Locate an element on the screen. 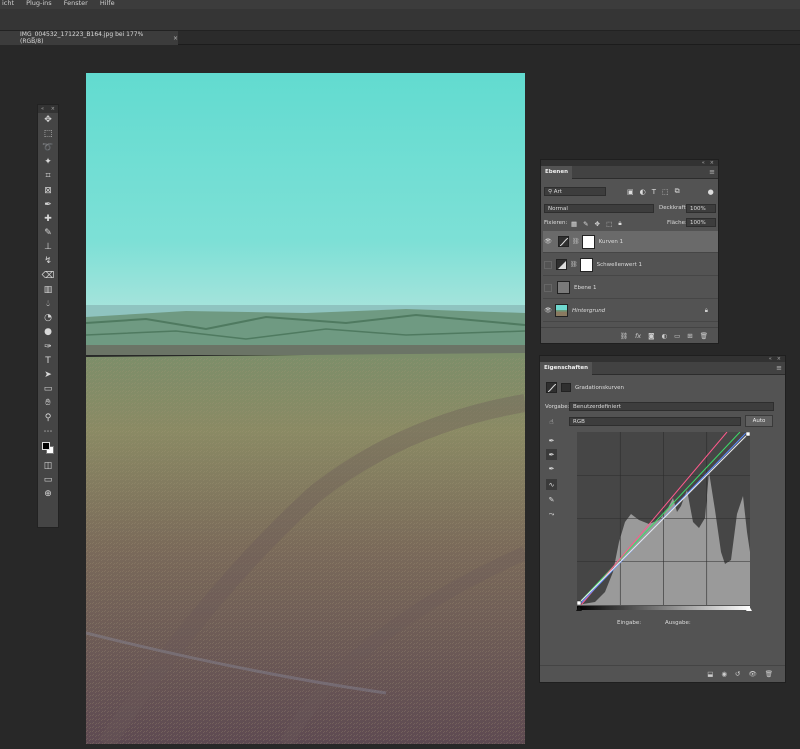 This screenshot has height=749, width=800. fill-input: 100% is located at coordinates (701, 222).